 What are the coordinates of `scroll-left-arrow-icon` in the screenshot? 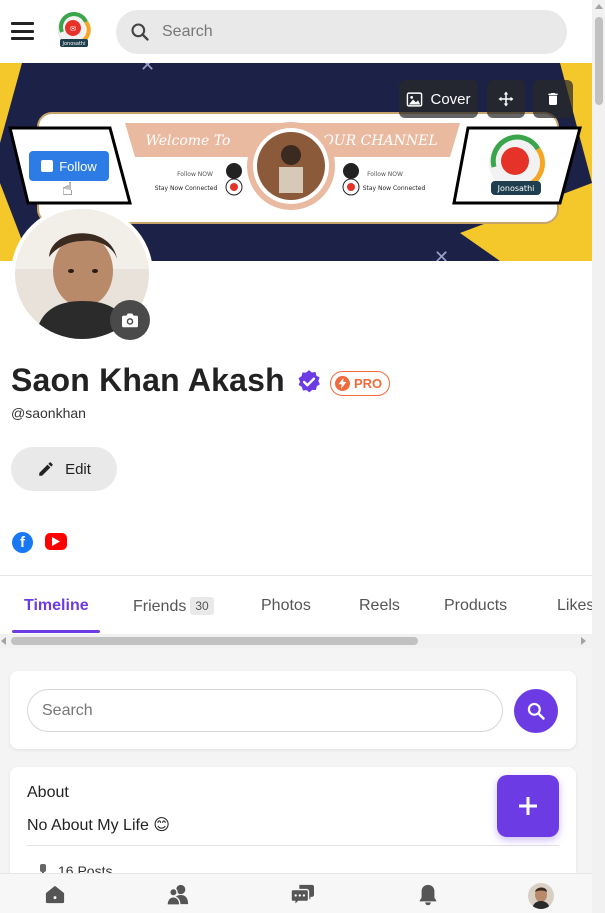 It's located at (3, 641).